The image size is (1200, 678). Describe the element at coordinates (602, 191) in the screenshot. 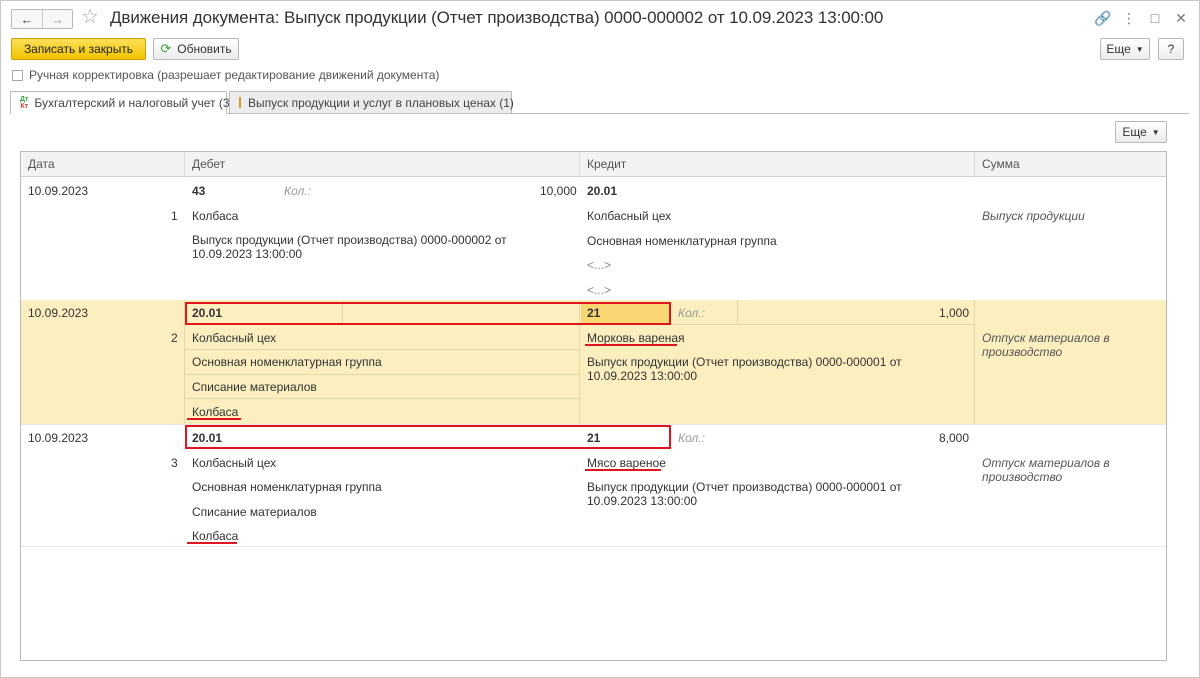

I see `credit-account: 20.01` at that location.